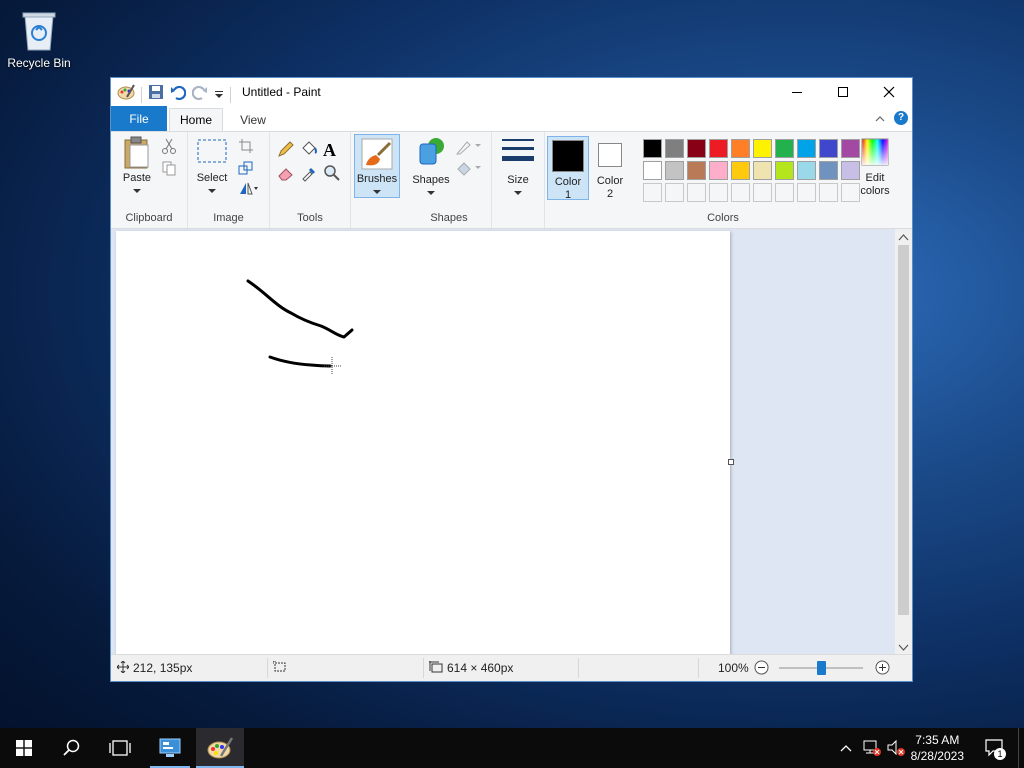 Image resolution: width=1024 pixels, height=768 pixels. What do you see at coordinates (896, 748) in the screenshot?
I see `volume-status` at bounding box center [896, 748].